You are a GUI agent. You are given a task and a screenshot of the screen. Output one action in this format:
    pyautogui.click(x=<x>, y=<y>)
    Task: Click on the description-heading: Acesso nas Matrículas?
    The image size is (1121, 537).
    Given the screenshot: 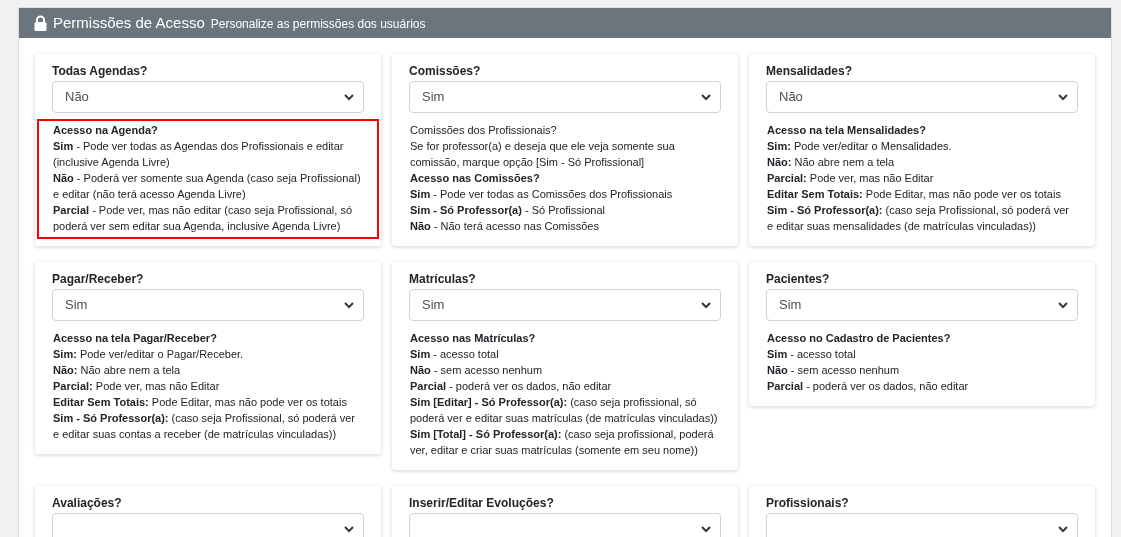 What is the action you would take?
    pyautogui.click(x=473, y=338)
    